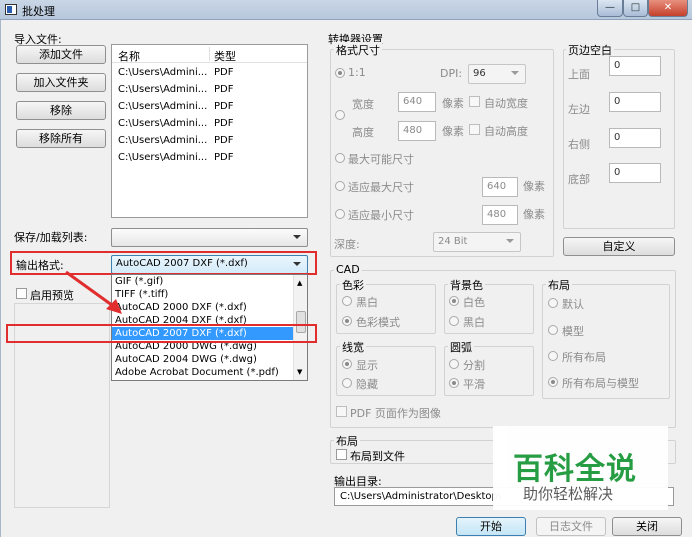  Describe the element at coordinates (553, 303) in the screenshot. I see `layout-default-radio` at that location.